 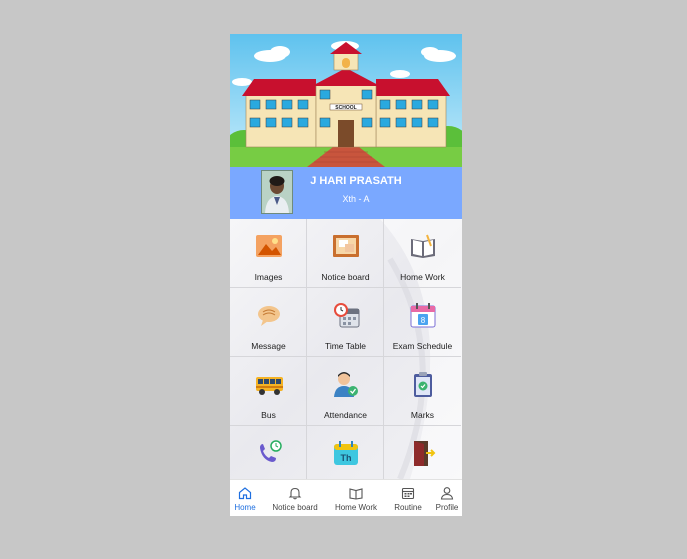 I want to click on nav-routine-label: Routine, so click(x=408, y=507).